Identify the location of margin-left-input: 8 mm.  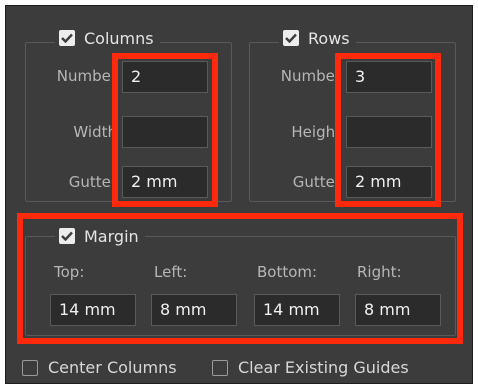
(194, 310).